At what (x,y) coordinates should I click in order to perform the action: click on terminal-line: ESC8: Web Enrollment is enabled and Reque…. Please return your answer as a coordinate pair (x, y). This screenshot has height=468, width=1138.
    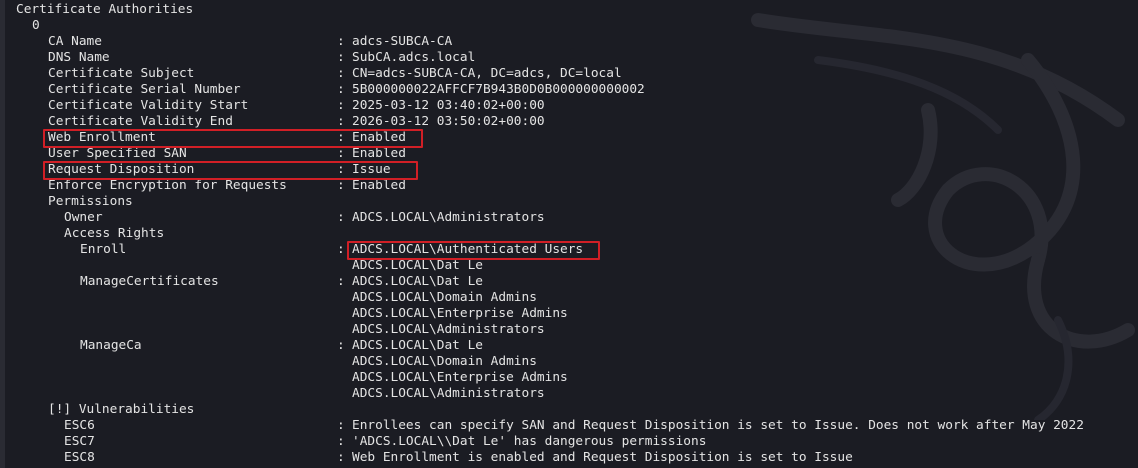
    Looking at the image, I should click on (569, 458).